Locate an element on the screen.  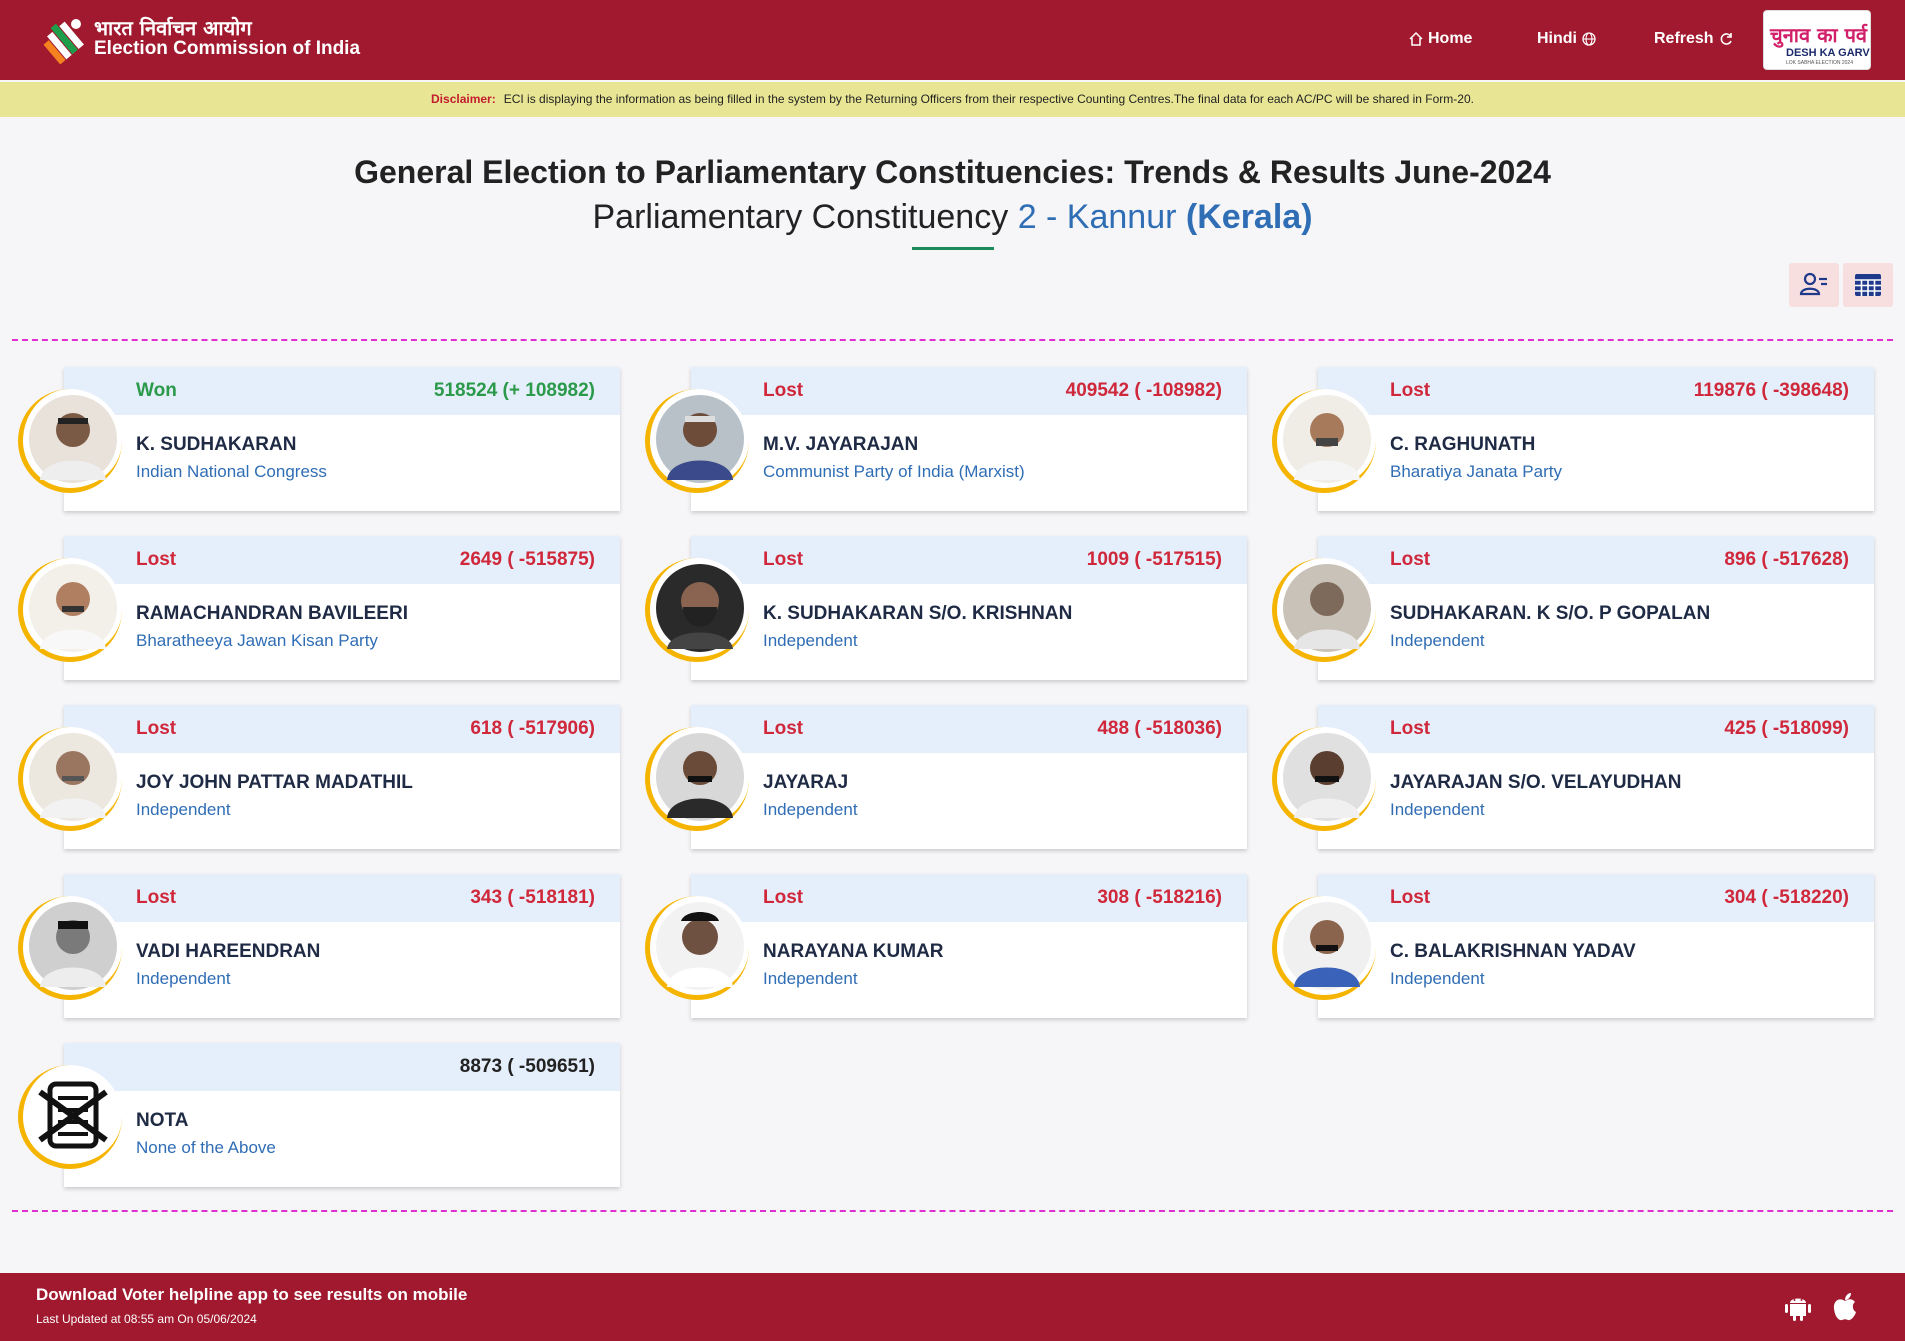
nota-cross-icon is located at coordinates (72, 1114).